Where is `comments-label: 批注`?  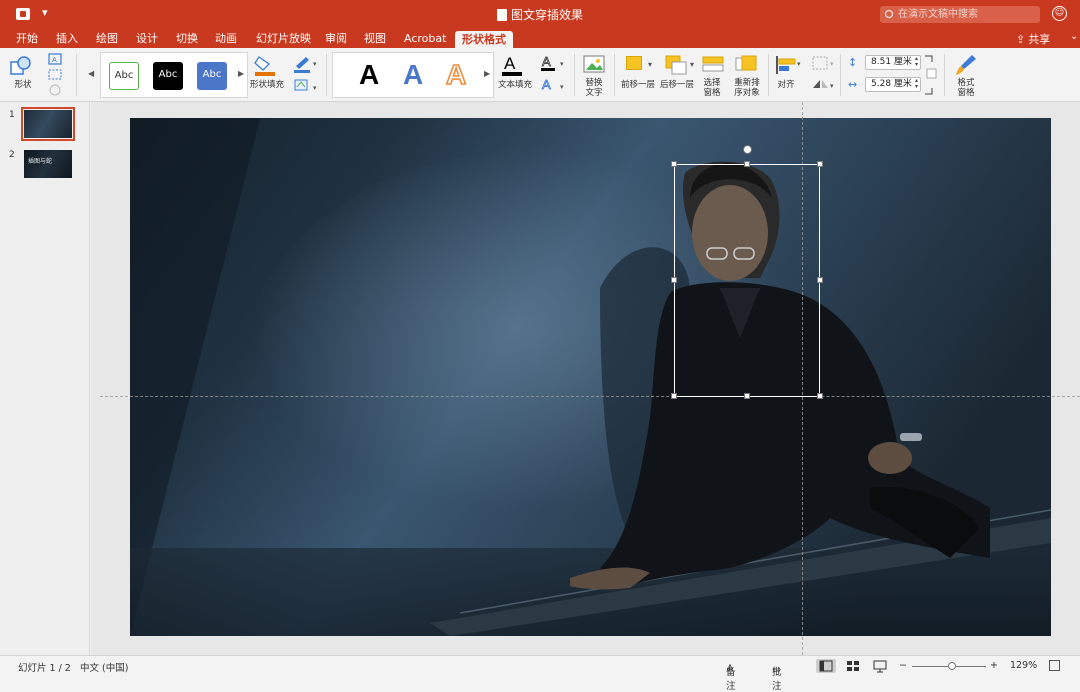 comments-label: 批注 is located at coordinates (777, 679).